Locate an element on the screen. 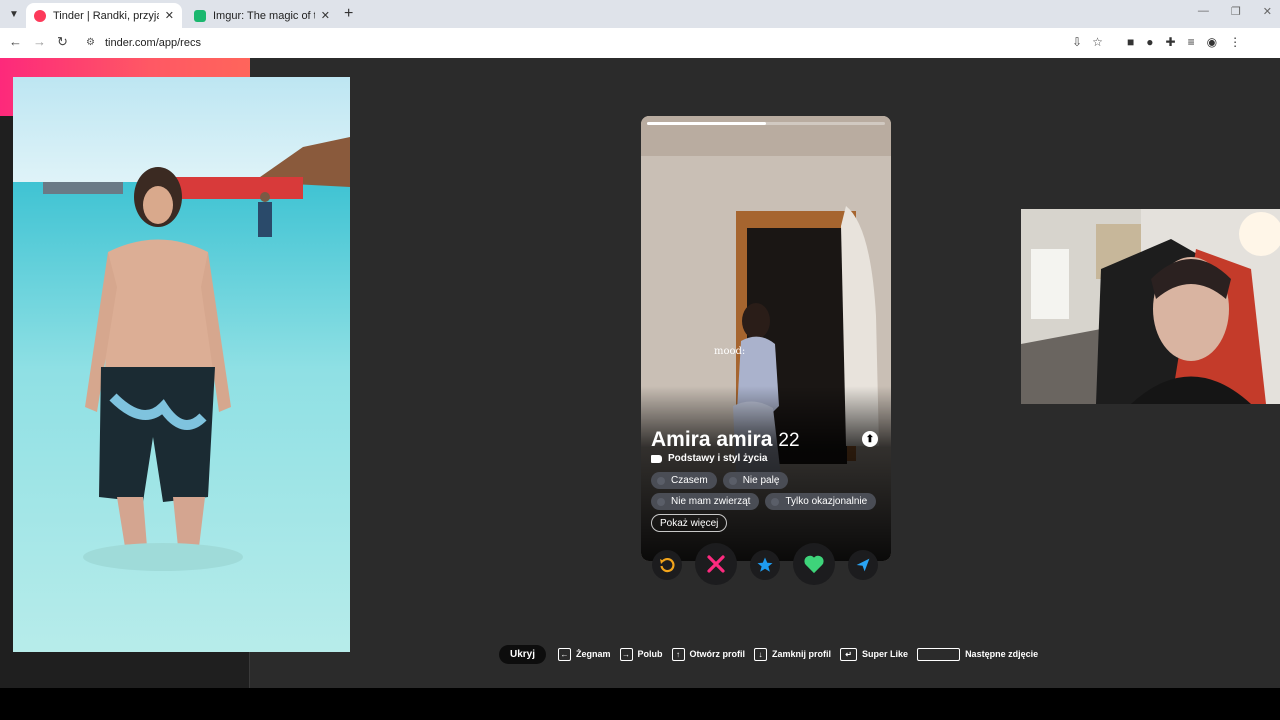 This screenshot has height=720, width=1280. shortcut-next-photo: Następne zdjęcie is located at coordinates (978, 654).